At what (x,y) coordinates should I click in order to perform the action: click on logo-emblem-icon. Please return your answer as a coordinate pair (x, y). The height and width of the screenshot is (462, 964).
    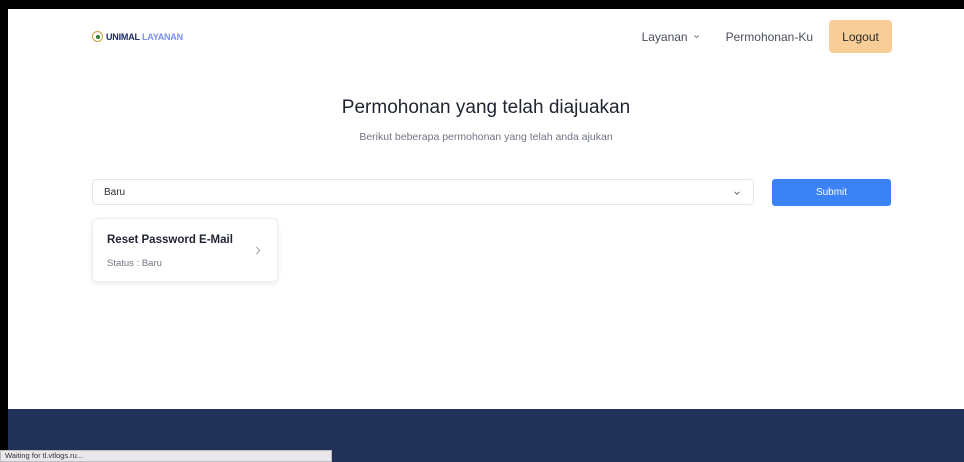
    Looking at the image, I should click on (97, 36).